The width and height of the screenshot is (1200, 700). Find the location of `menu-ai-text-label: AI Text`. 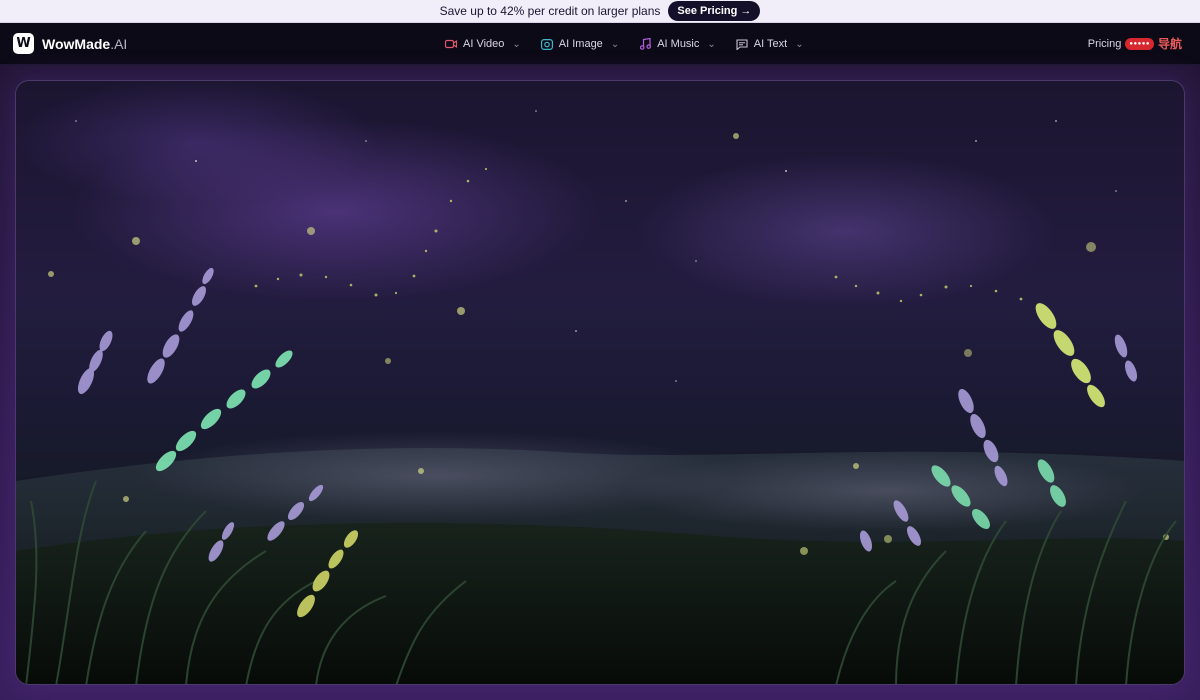

menu-ai-text-label: AI Text is located at coordinates (770, 44).